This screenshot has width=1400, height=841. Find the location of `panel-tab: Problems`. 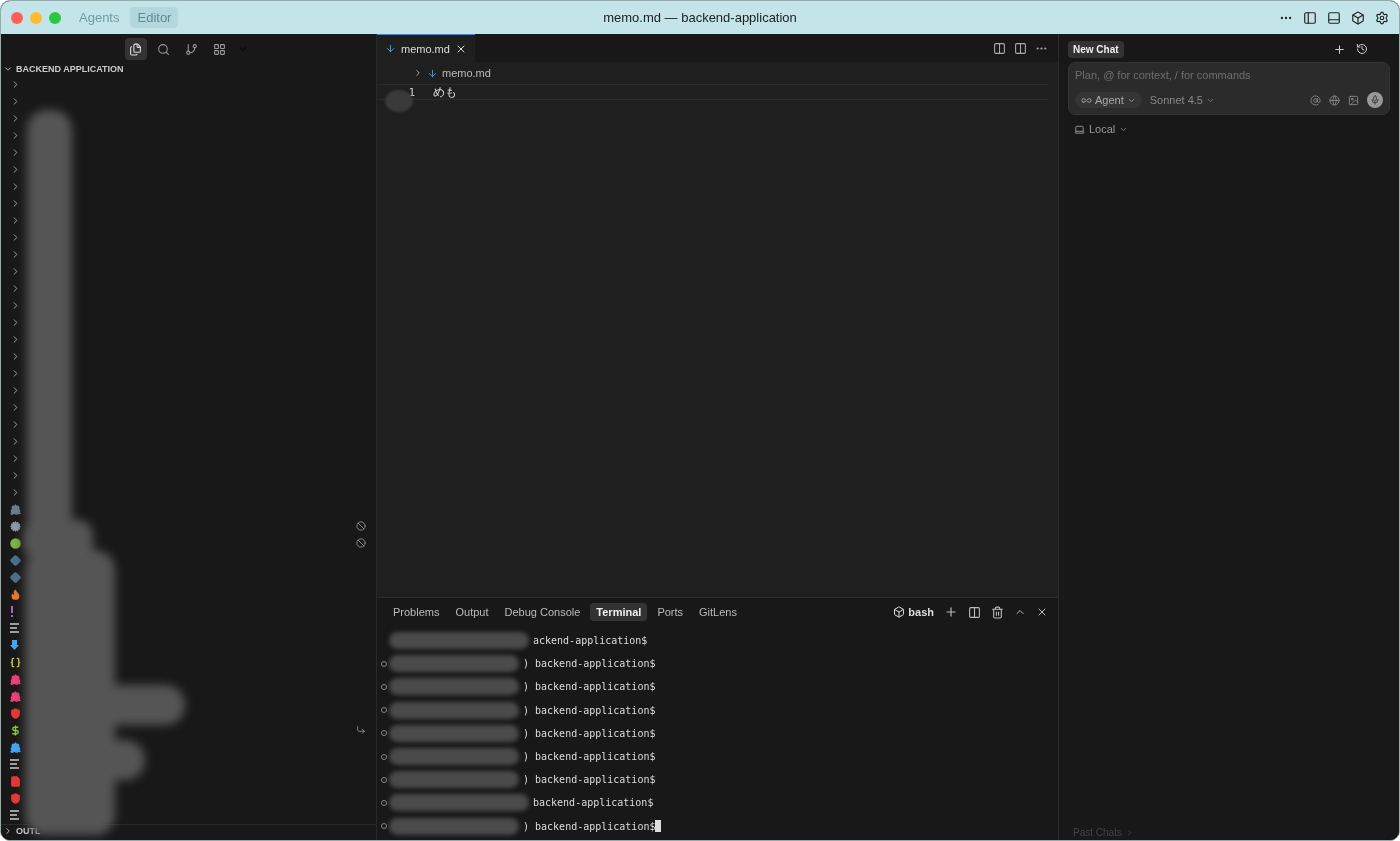

panel-tab: Problems is located at coordinates (416, 612).